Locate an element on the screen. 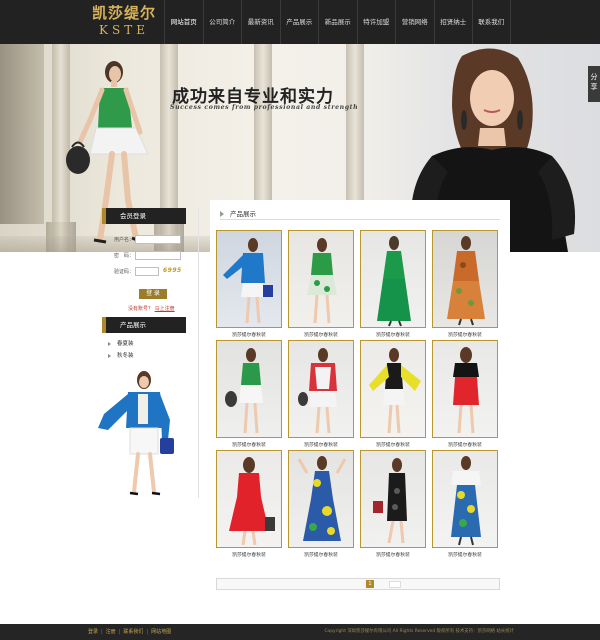 This screenshot has height=640, width=600. captcha-label: 验证码： is located at coordinates (123, 272).